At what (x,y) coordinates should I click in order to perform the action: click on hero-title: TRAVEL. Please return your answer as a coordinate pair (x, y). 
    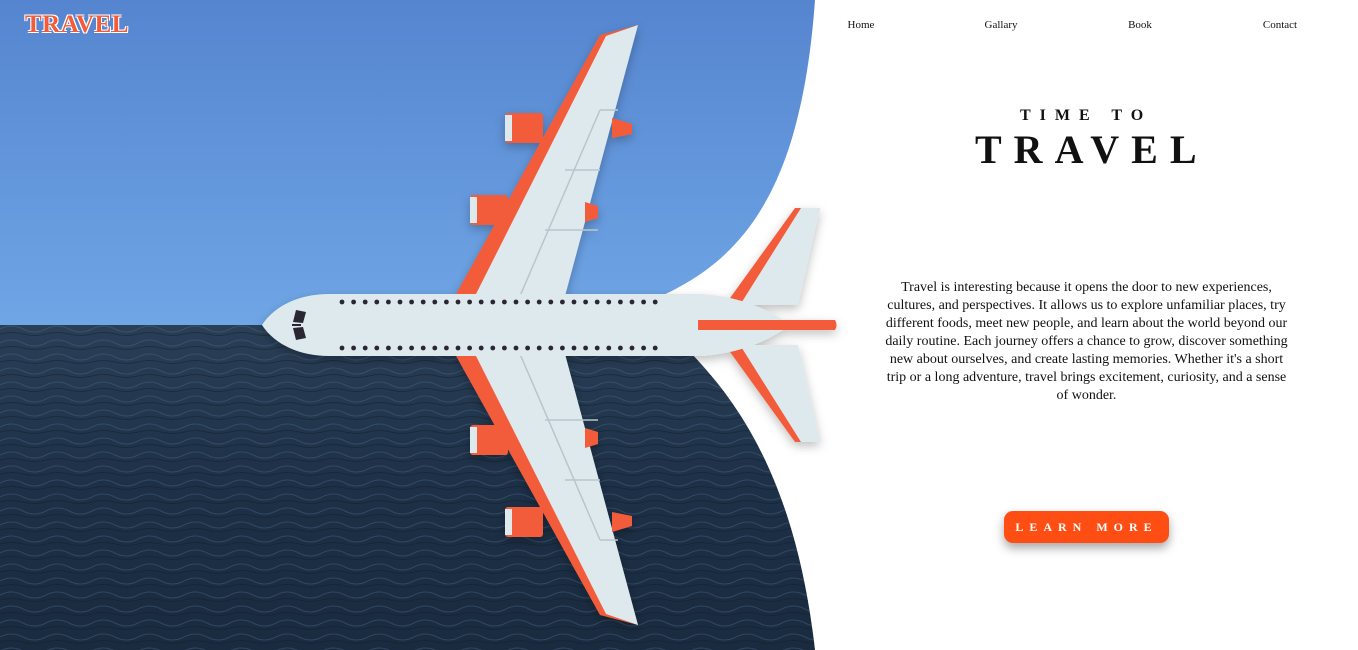
    Looking at the image, I should click on (1092, 149).